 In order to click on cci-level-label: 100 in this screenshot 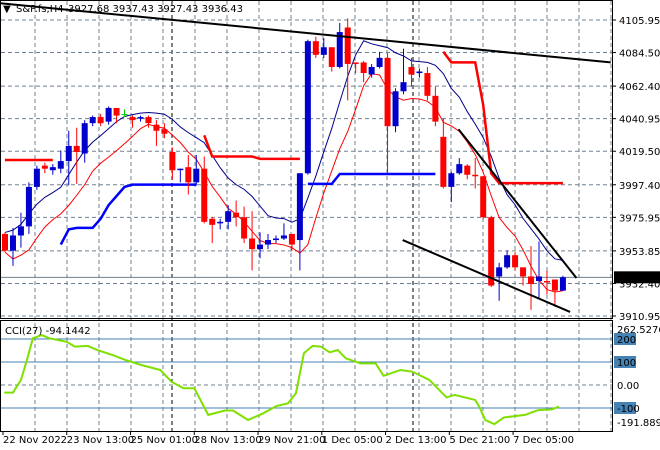, I will do `click(626, 363)`.